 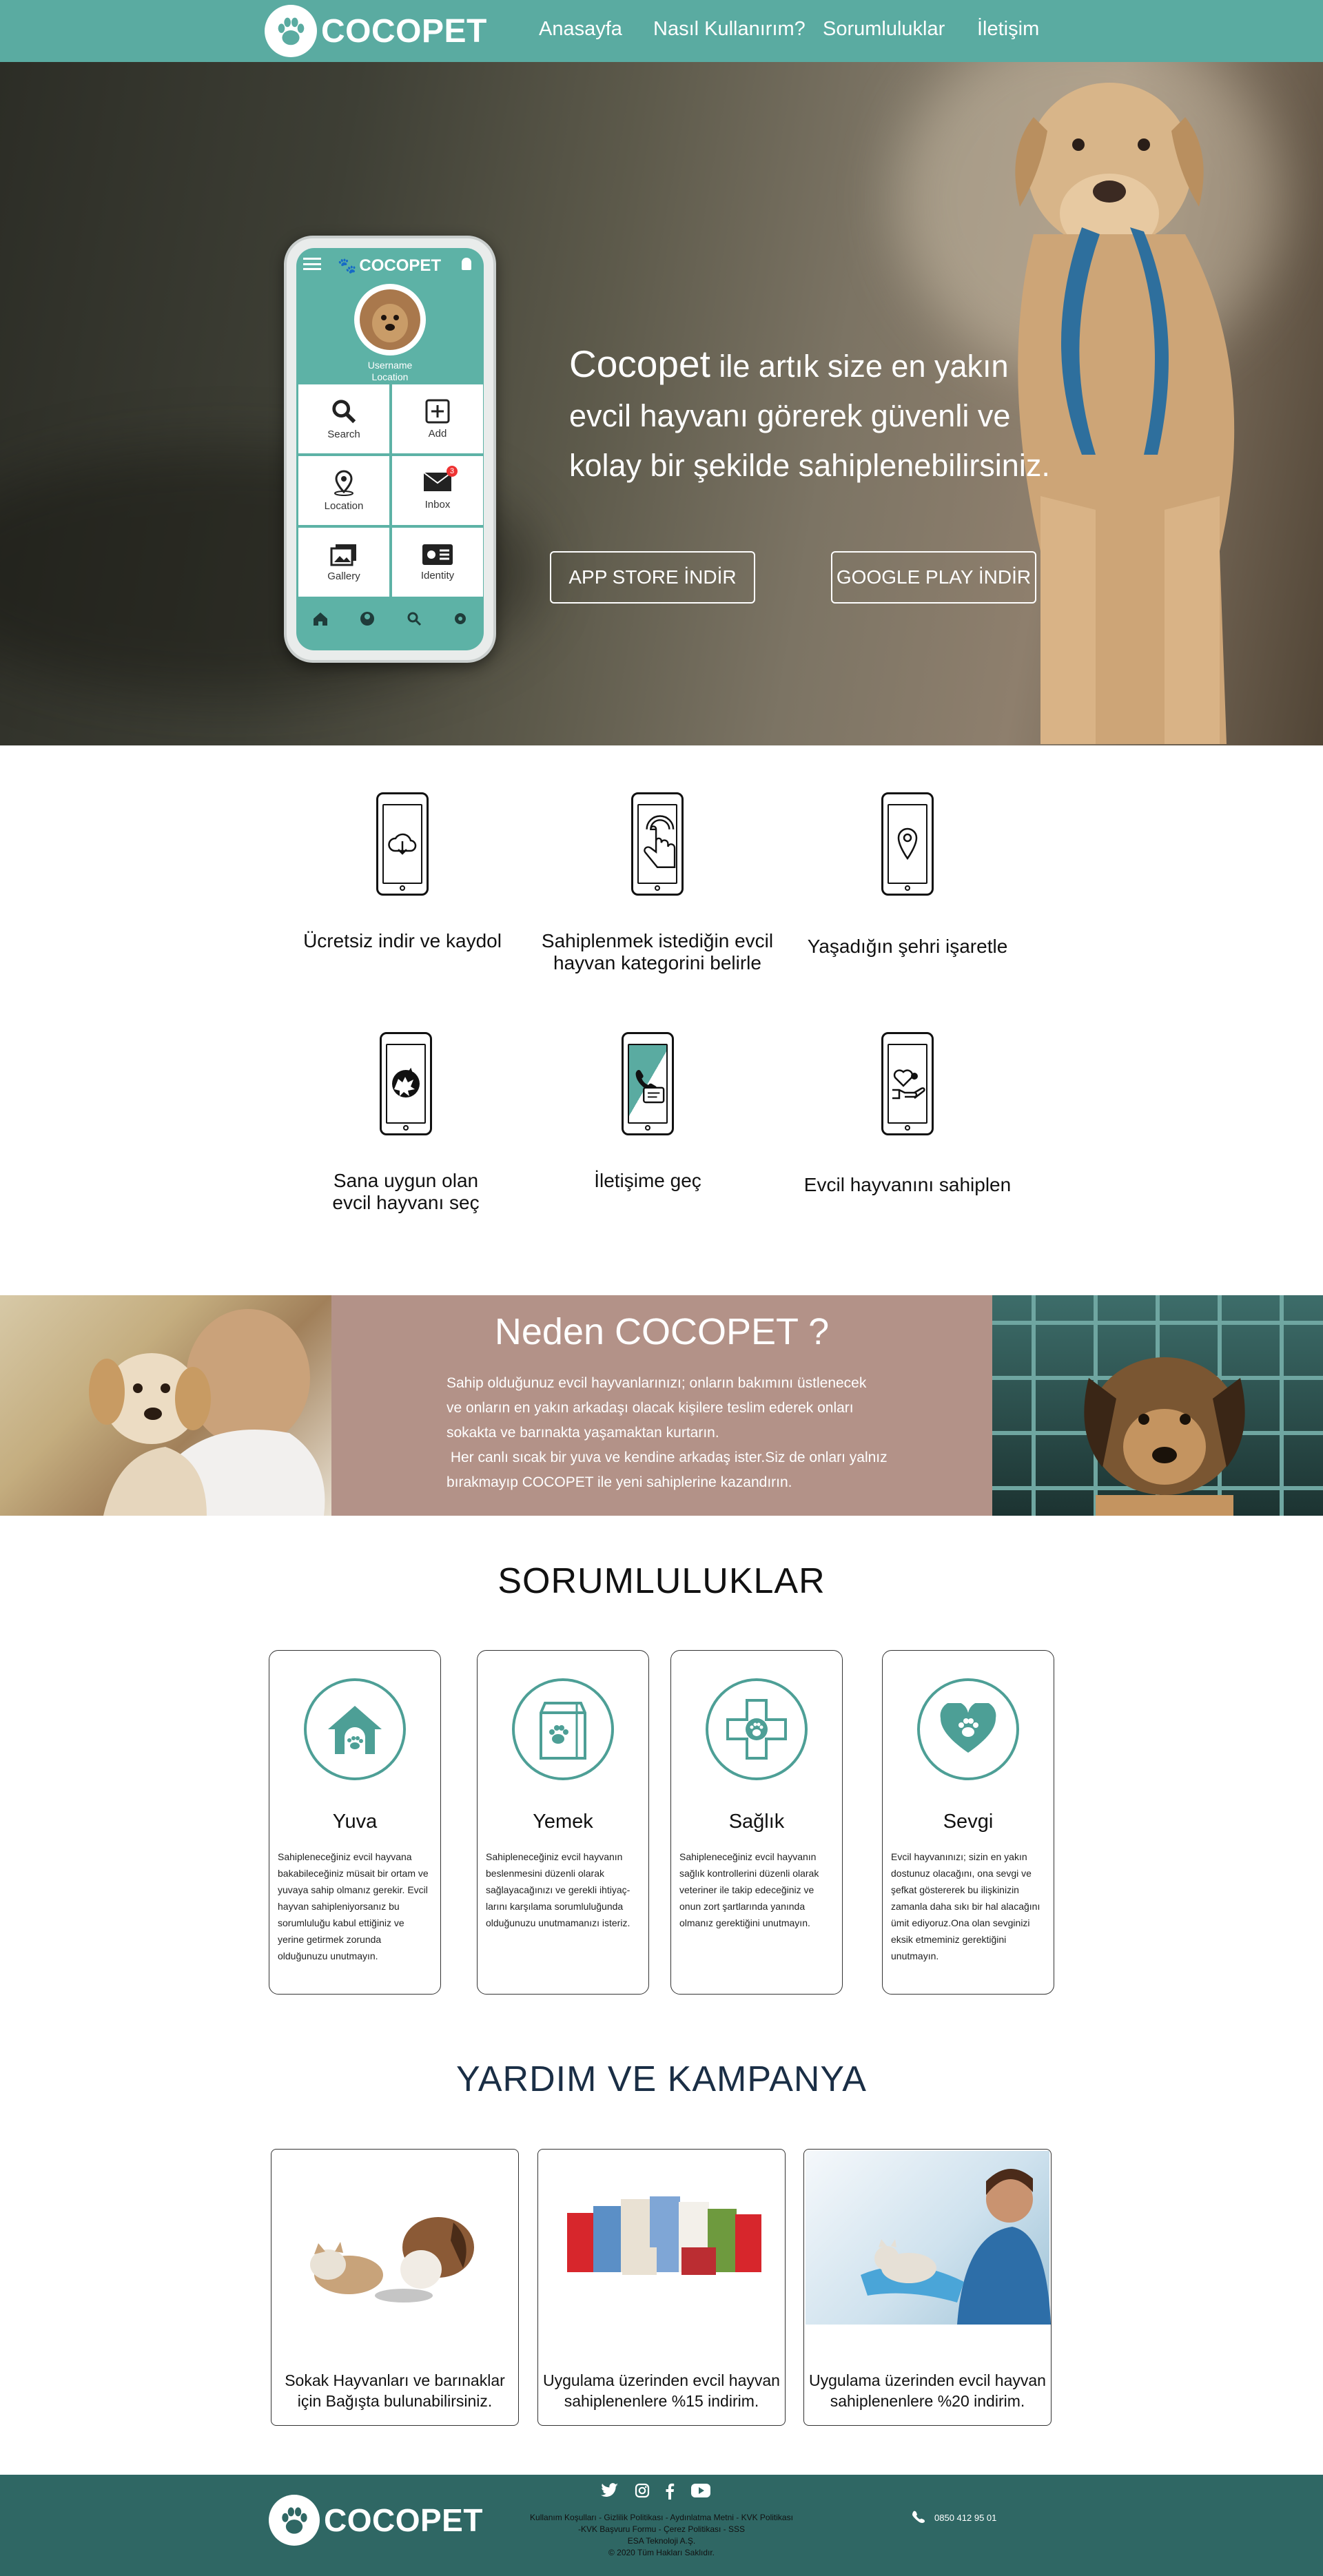 What do you see at coordinates (965, 2517) in the screenshot?
I see `footer-phone-number: 0850 412 95 01` at bounding box center [965, 2517].